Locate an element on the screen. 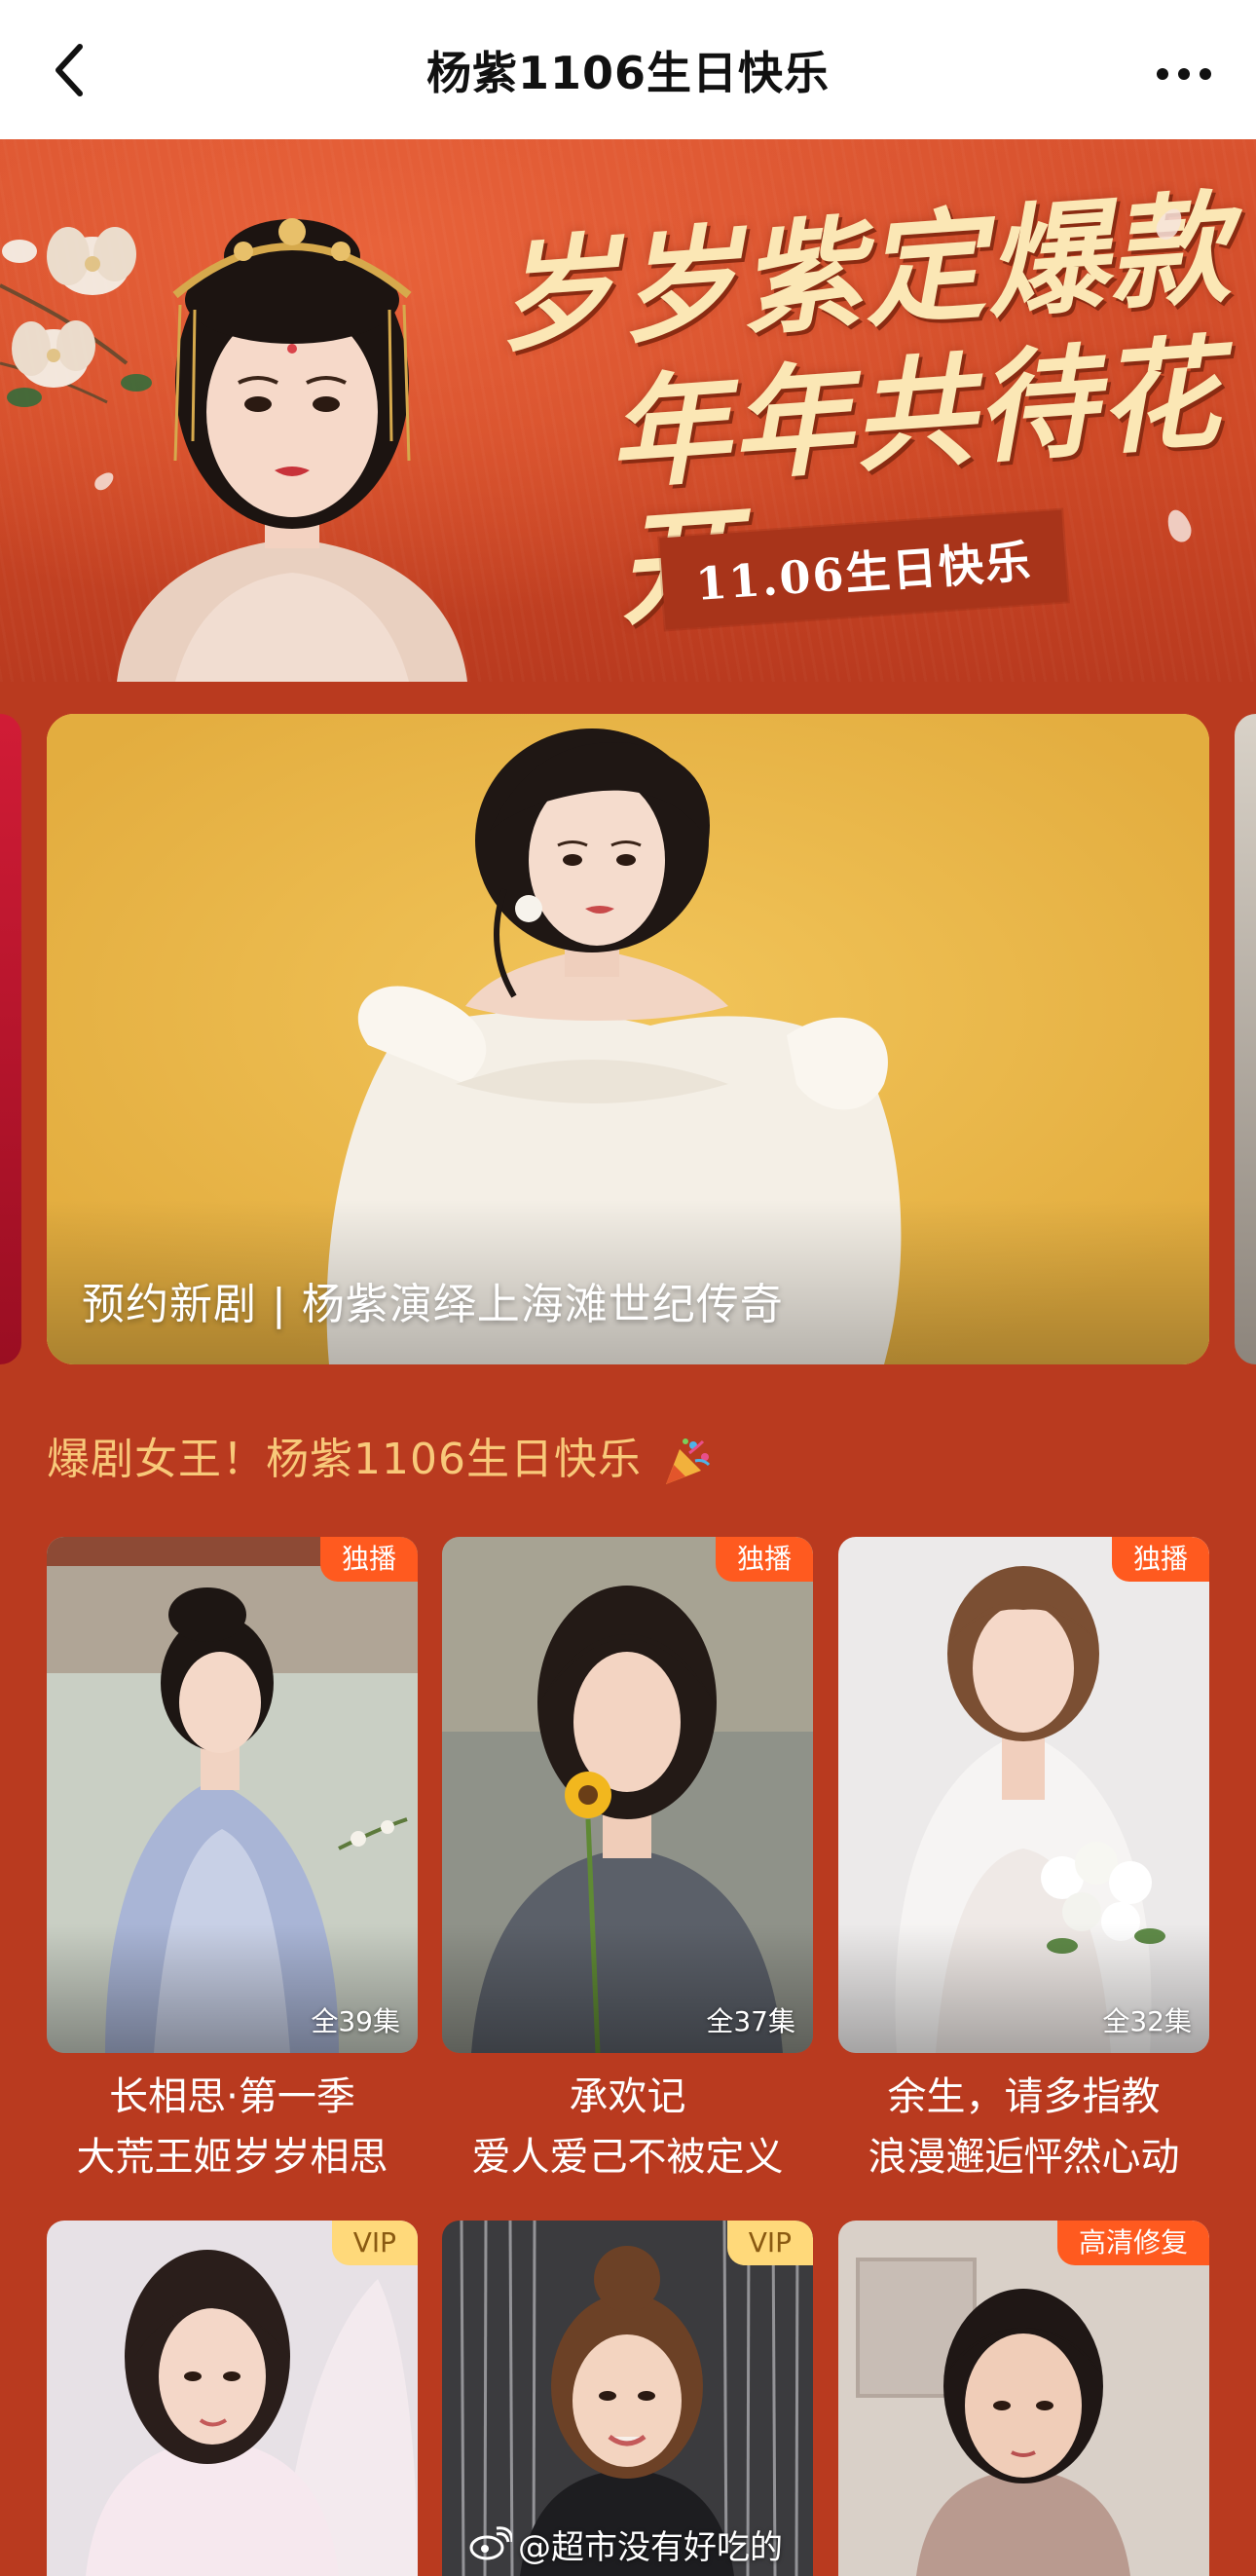 The height and width of the screenshot is (2576, 1256). watermark-text: @超市没有好吃的 is located at coordinates (650, 2547).